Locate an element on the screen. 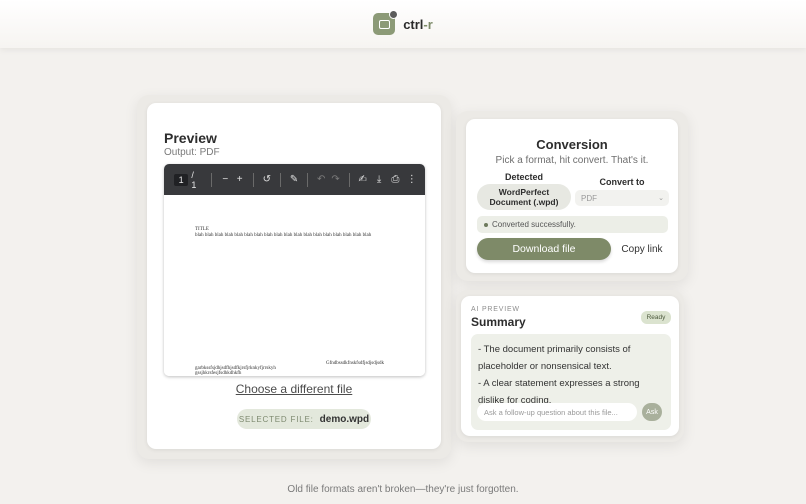  convert-to-label: Convert to is located at coordinates (622, 182).